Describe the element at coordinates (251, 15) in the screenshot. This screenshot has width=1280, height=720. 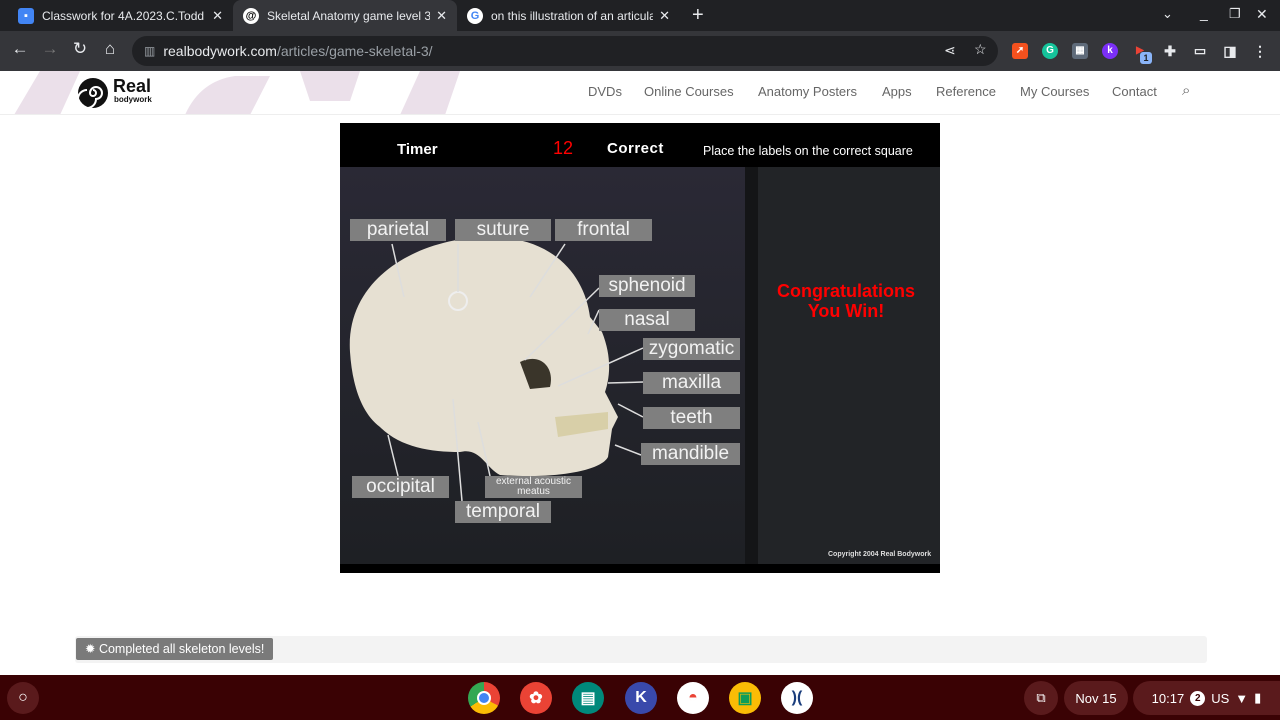
I see `realbodywork-icon: @` at that location.